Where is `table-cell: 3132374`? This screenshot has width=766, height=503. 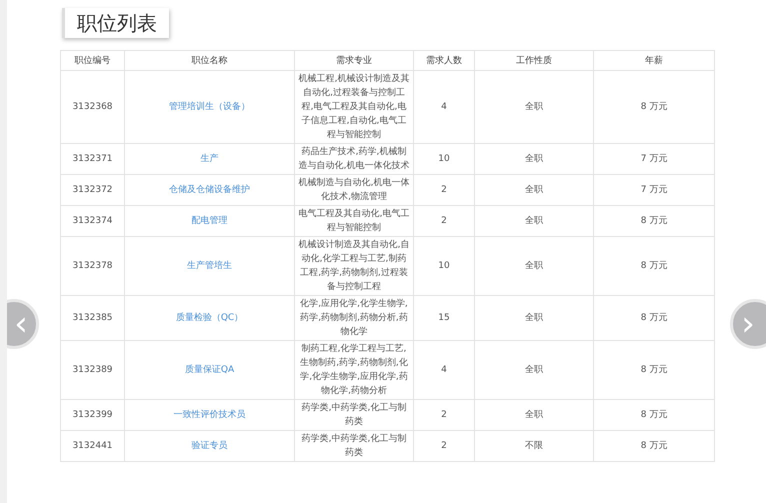 table-cell: 3132374 is located at coordinates (92, 221).